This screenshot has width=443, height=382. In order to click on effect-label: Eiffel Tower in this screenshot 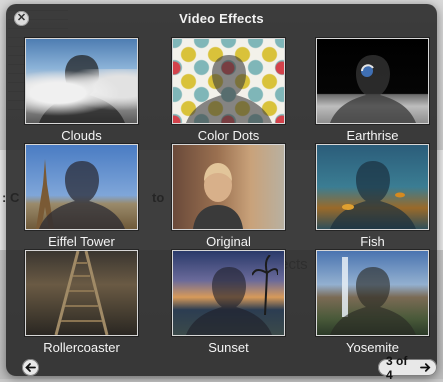, I will do `click(81, 241)`.